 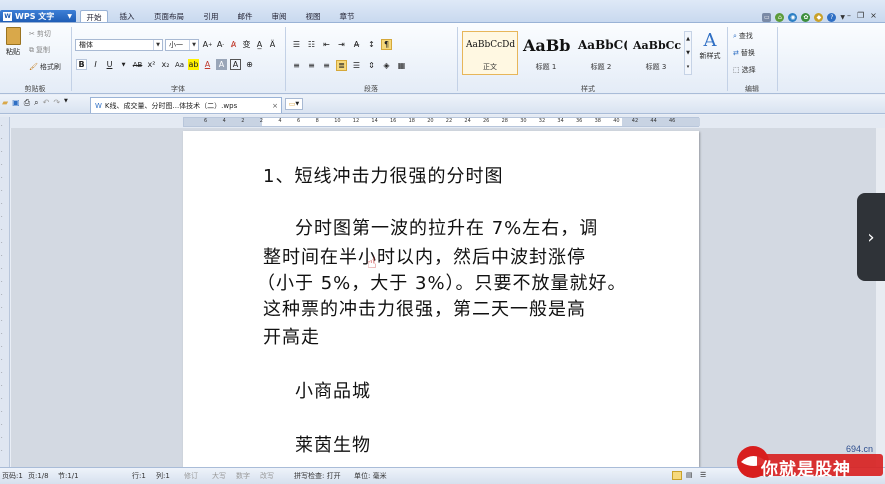 What do you see at coordinates (371, 89) in the screenshot?
I see `paragraph-group-label: 段落` at bounding box center [371, 89].